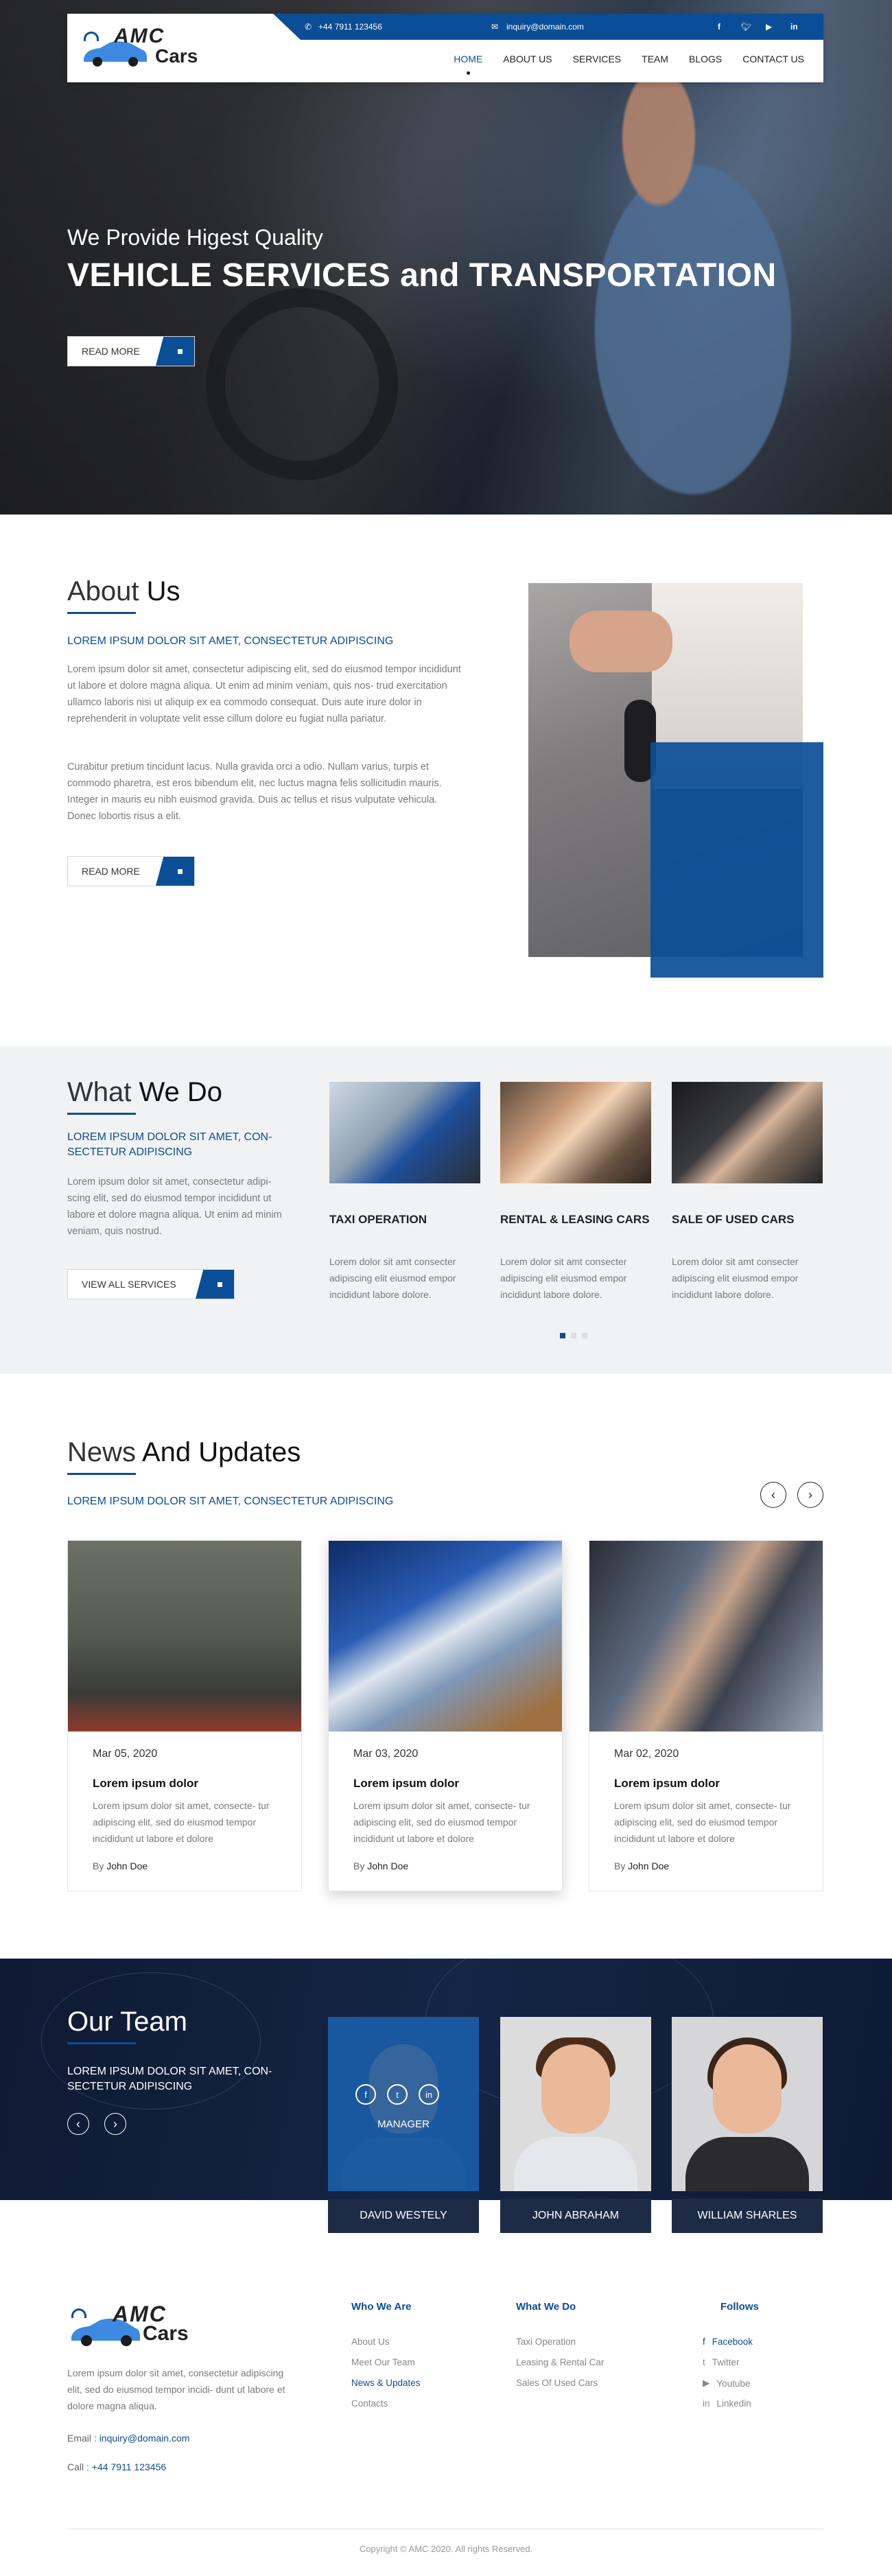 The height and width of the screenshot is (2576, 892). What do you see at coordinates (422, 275) in the screenshot?
I see `hero-title: VEHICLE SERVICES and TRANSPORTATION` at bounding box center [422, 275].